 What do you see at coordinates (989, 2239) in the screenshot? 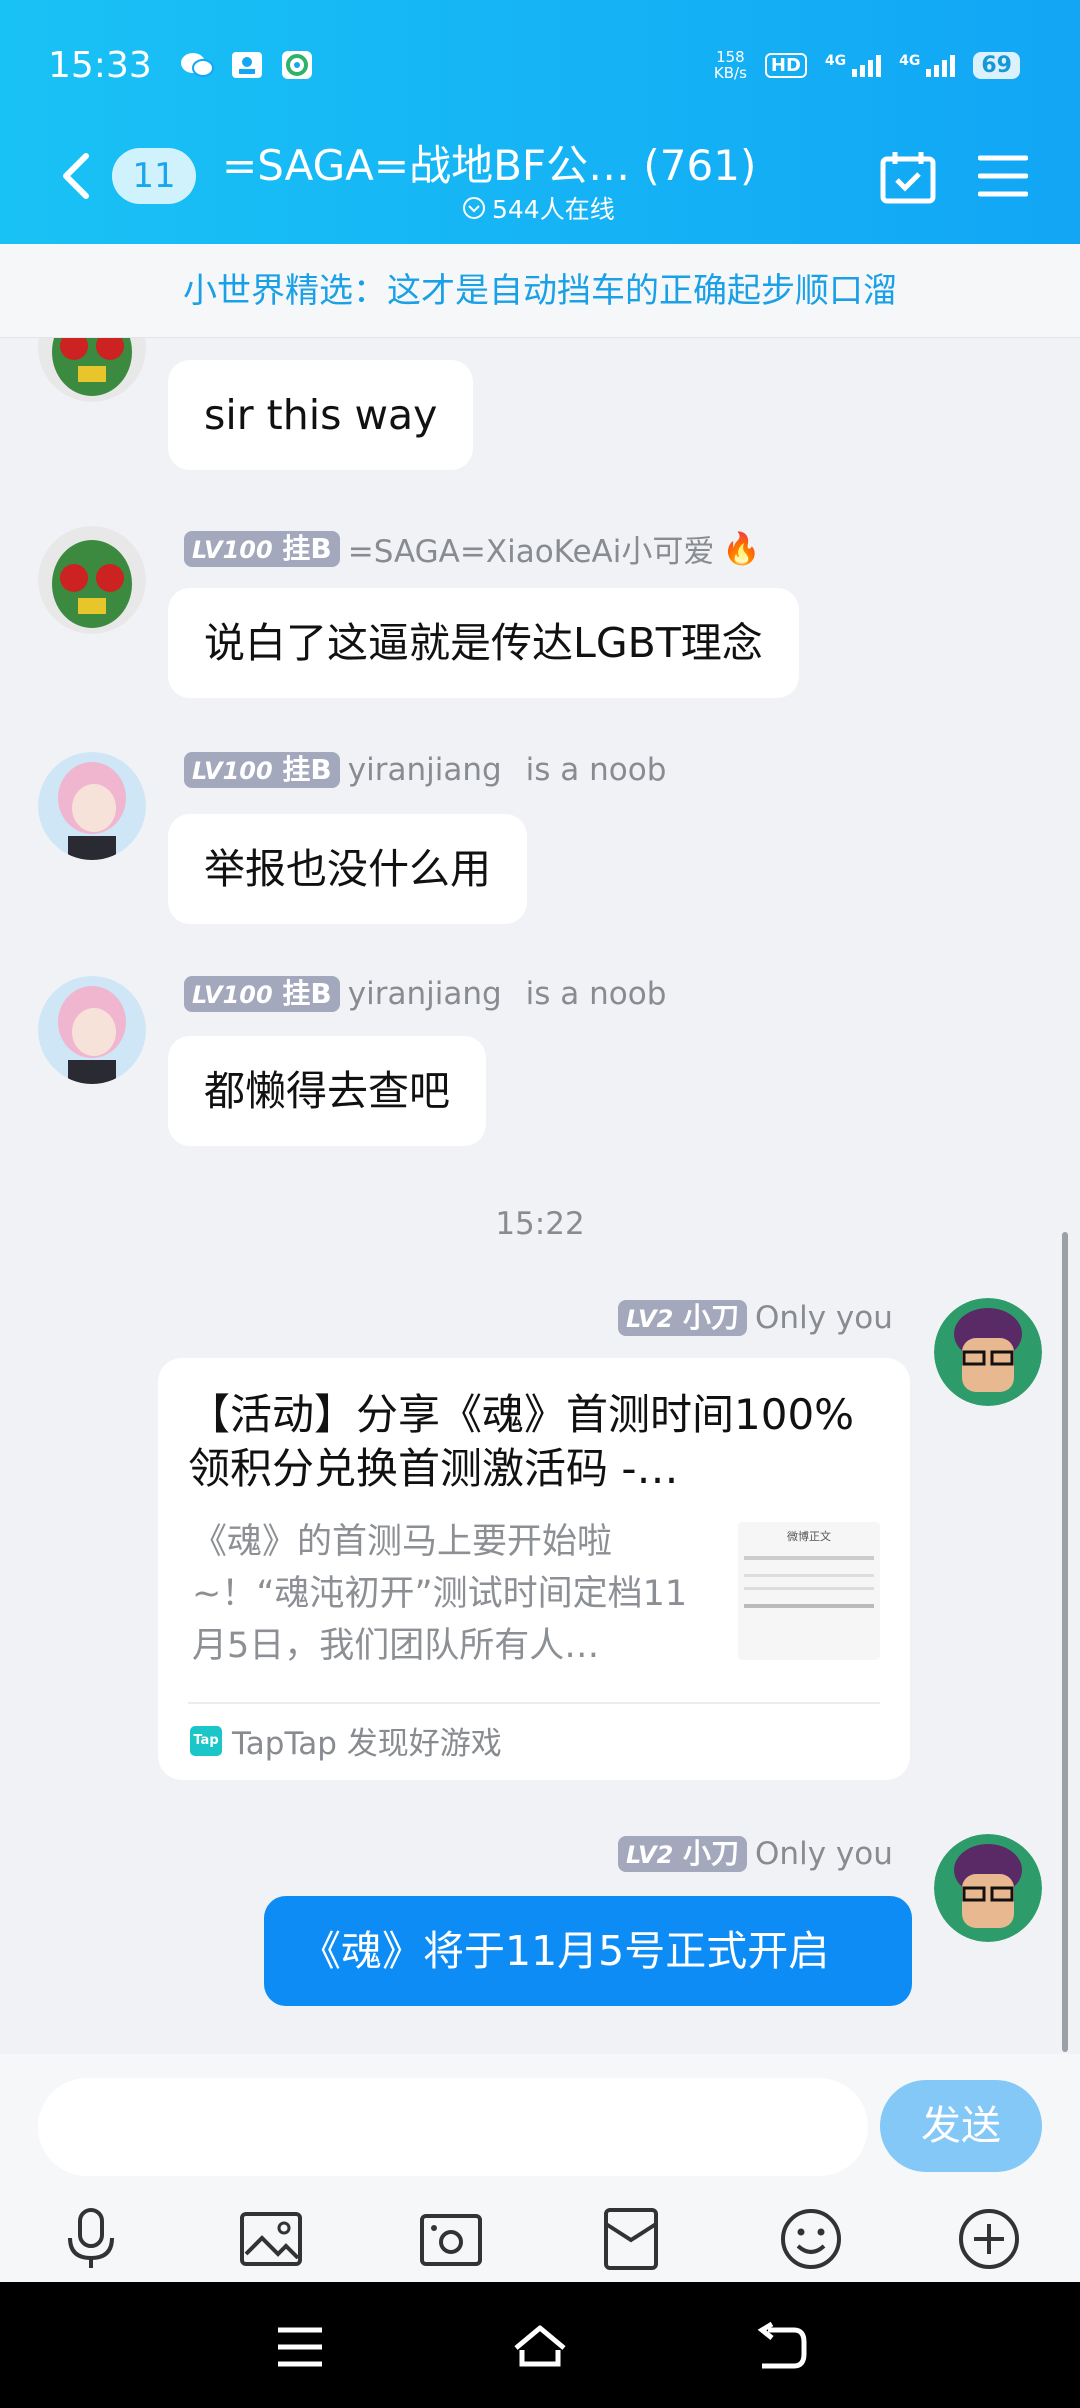
I see `plus-icon` at bounding box center [989, 2239].